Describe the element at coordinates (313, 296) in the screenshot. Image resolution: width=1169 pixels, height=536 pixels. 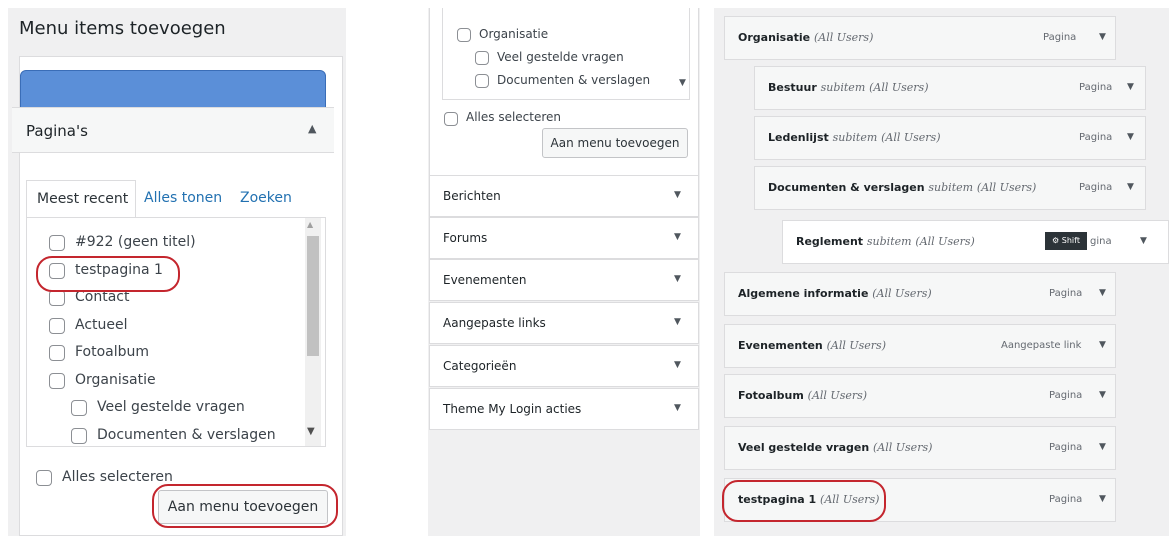
I see `scrollbar-thumb` at that location.